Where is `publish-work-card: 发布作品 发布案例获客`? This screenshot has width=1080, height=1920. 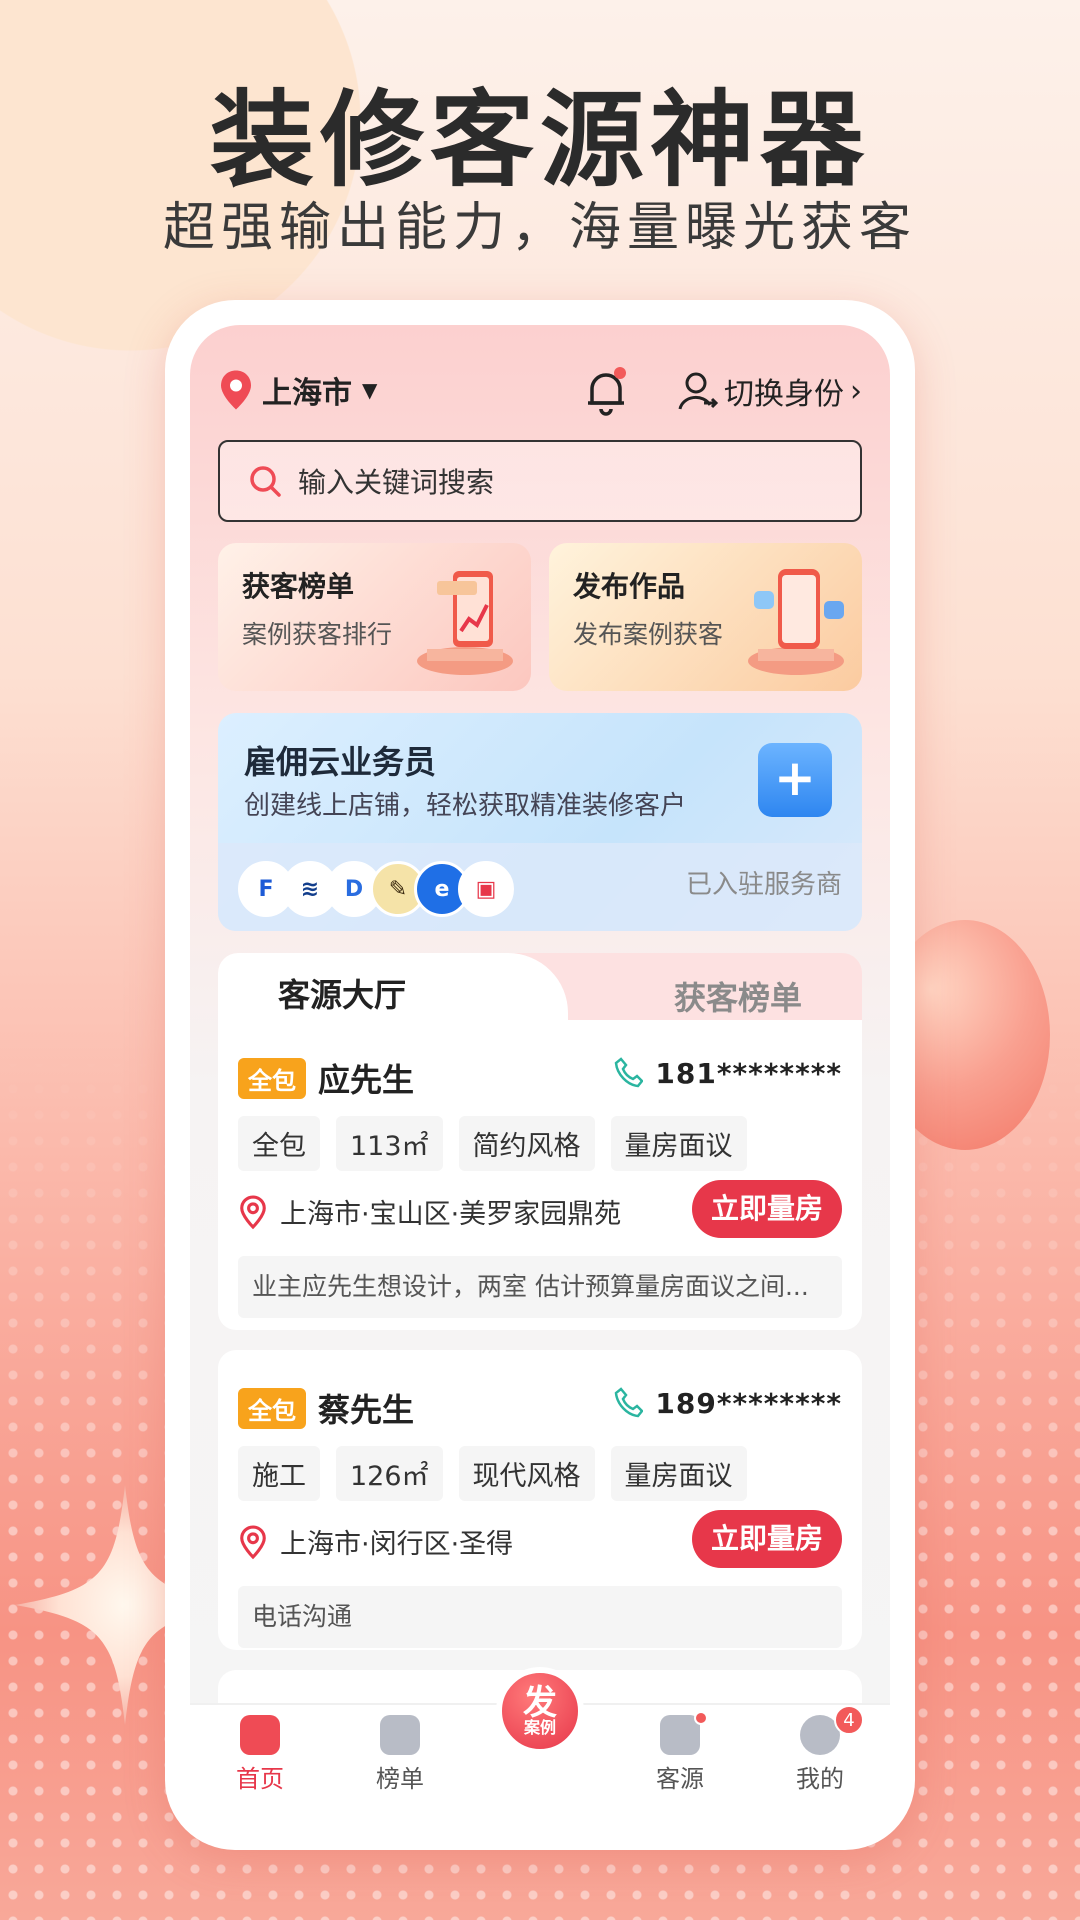
publish-work-card: 发布作品 发布案例获客 is located at coordinates (705, 617).